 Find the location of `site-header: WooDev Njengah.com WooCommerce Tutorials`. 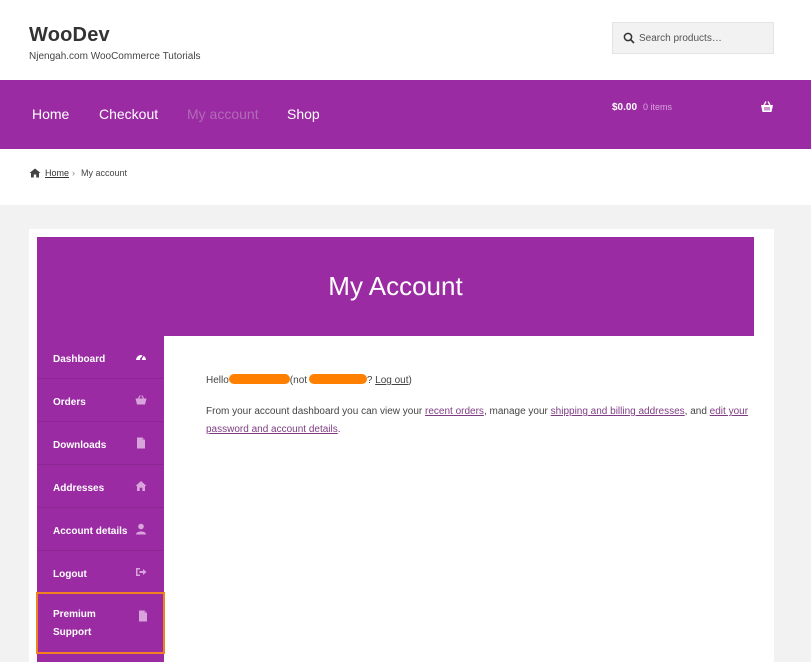

site-header: WooDev Njengah.com WooCommerce Tutorials is located at coordinates (405, 40).